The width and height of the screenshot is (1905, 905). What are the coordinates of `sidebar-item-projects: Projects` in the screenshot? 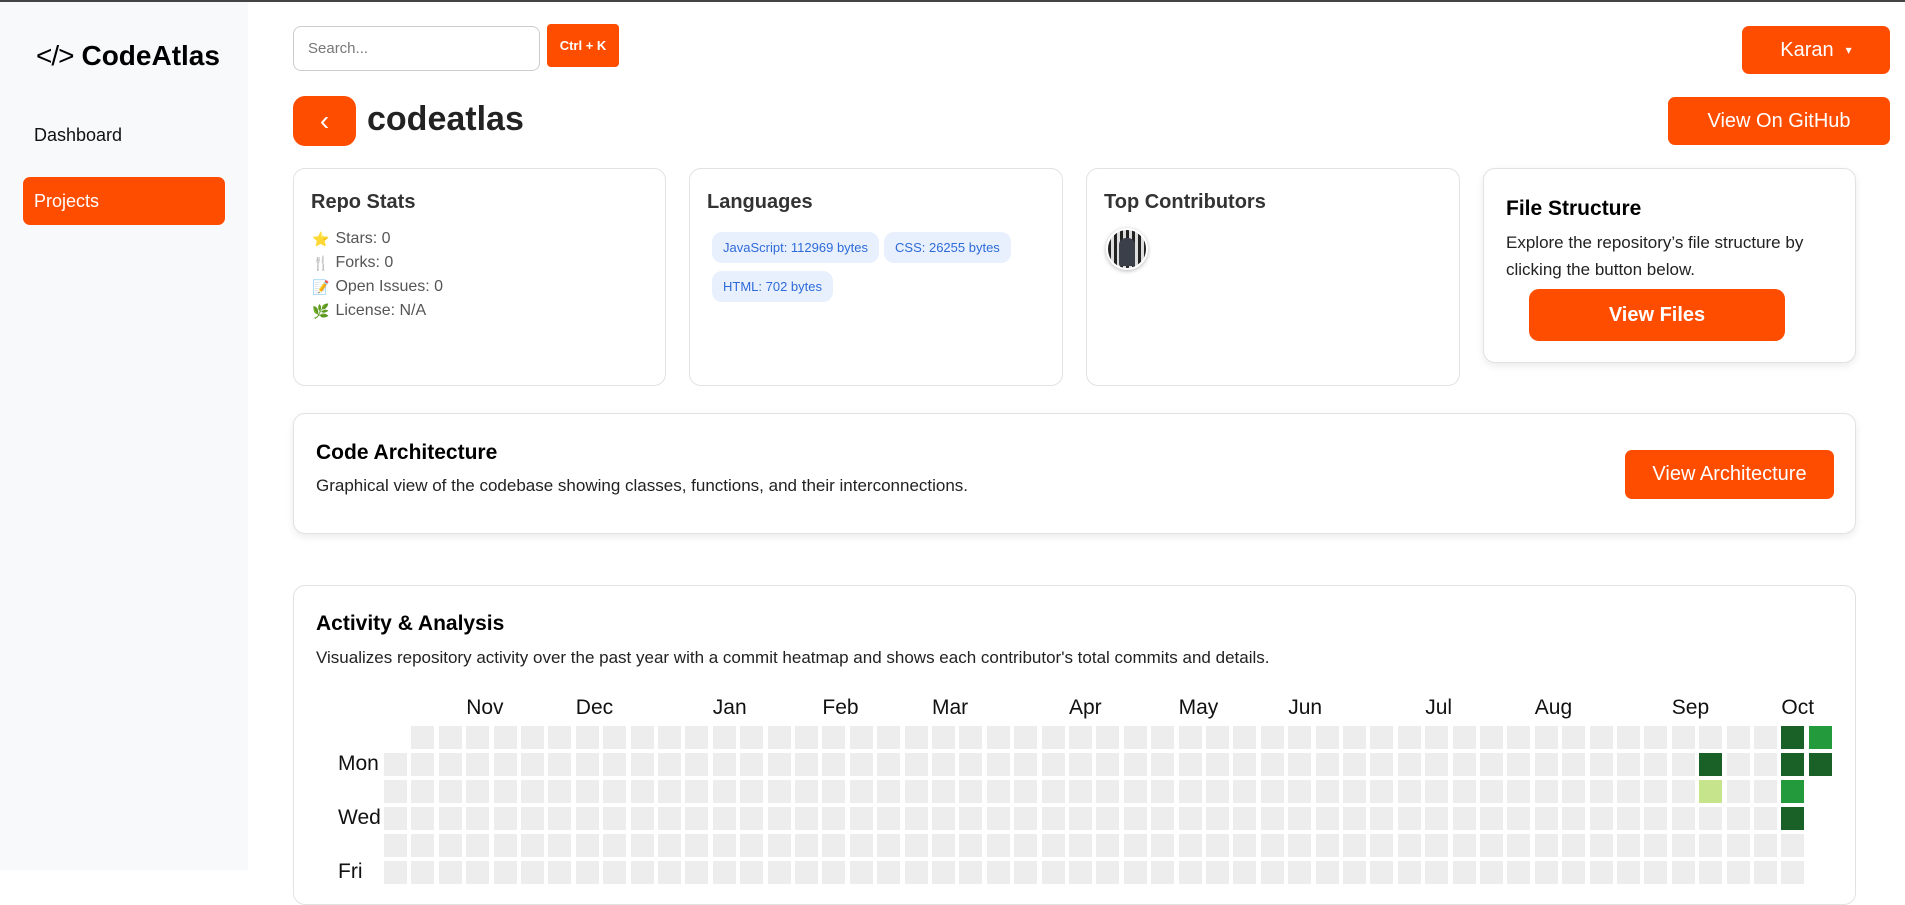 It's located at (124, 201).